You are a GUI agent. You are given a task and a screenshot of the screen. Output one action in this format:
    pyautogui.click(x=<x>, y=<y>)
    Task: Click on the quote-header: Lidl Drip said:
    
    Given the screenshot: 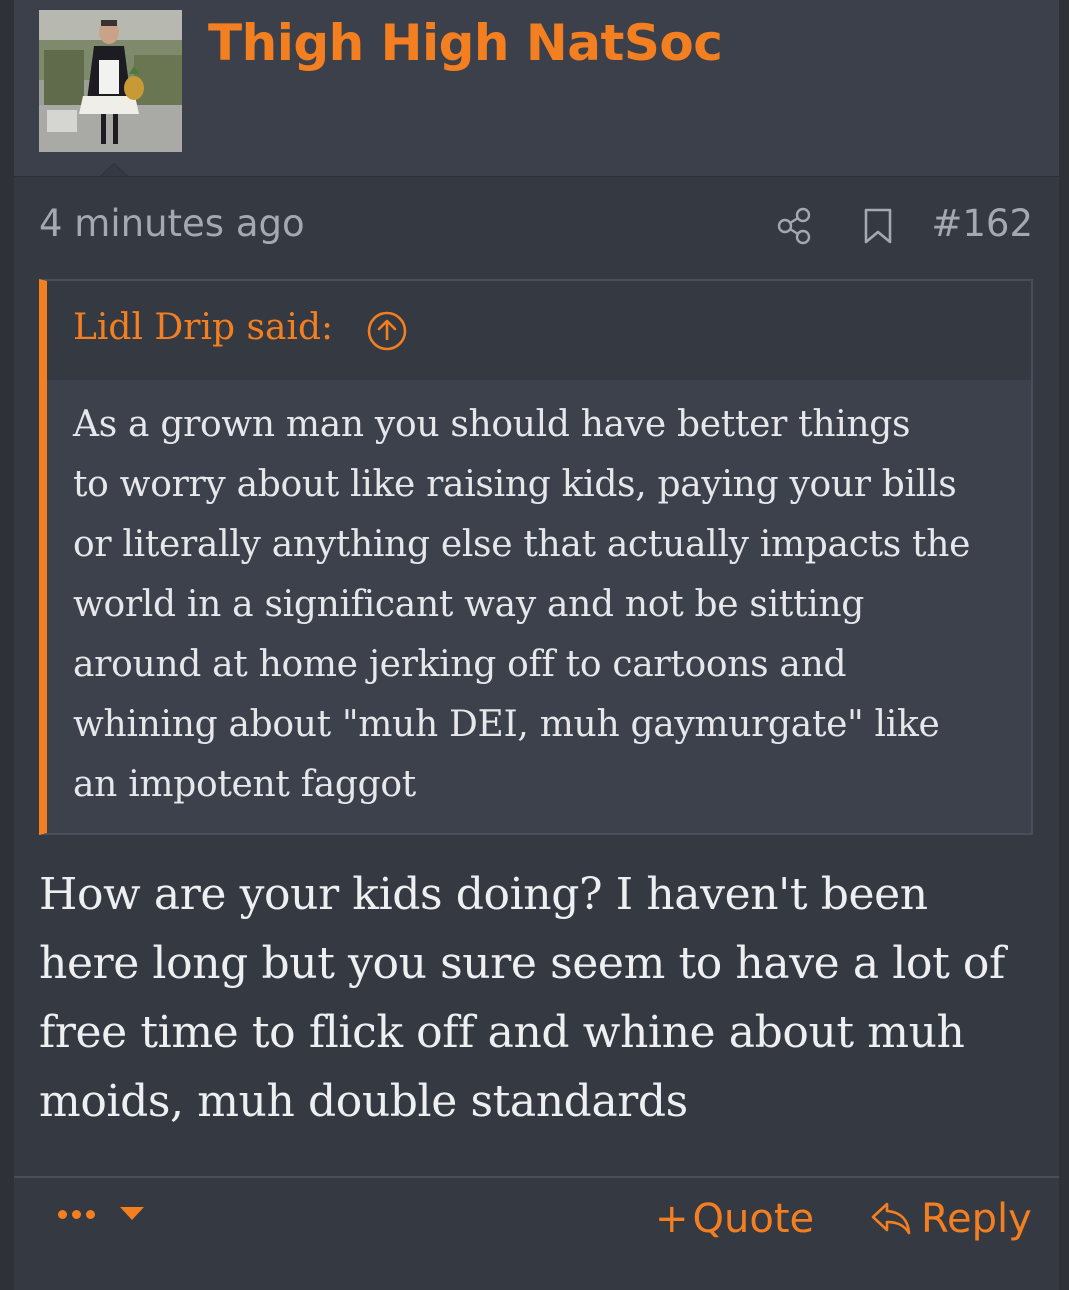 What is the action you would take?
    pyautogui.click(x=539, y=330)
    